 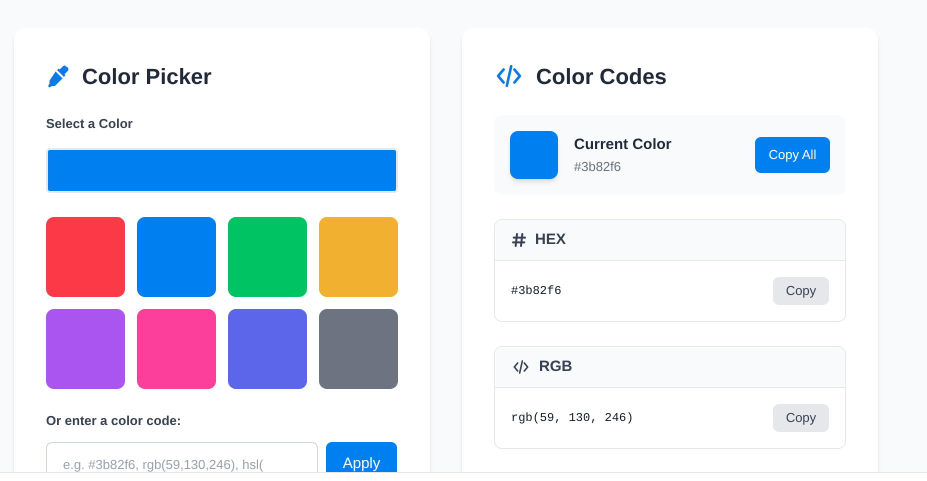 What do you see at coordinates (361, 457) in the screenshot?
I see `apply-button: Apply` at bounding box center [361, 457].